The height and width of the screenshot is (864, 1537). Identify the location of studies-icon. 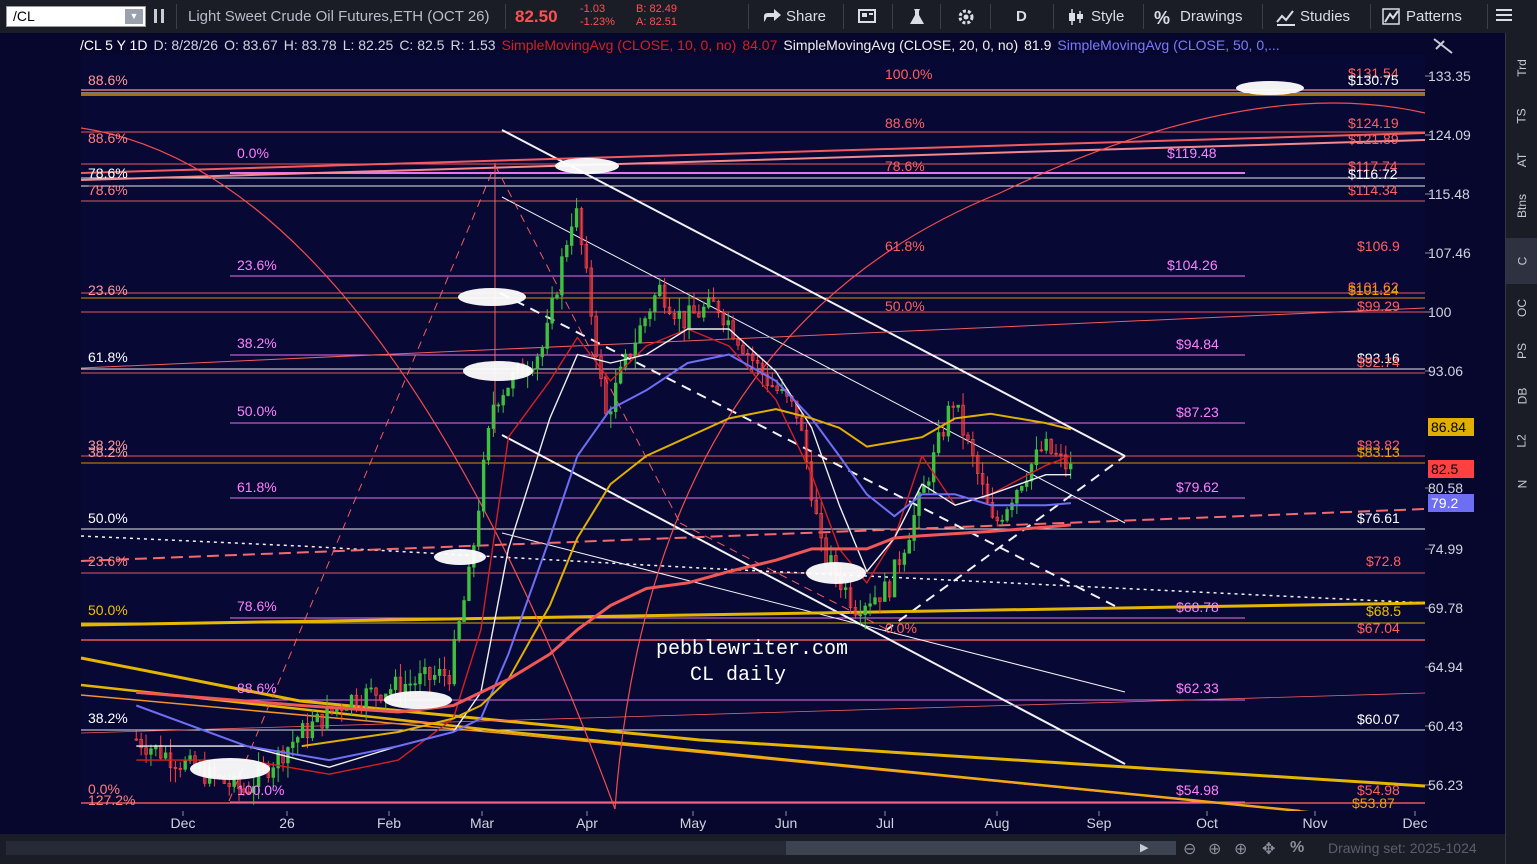
(1285, 17).